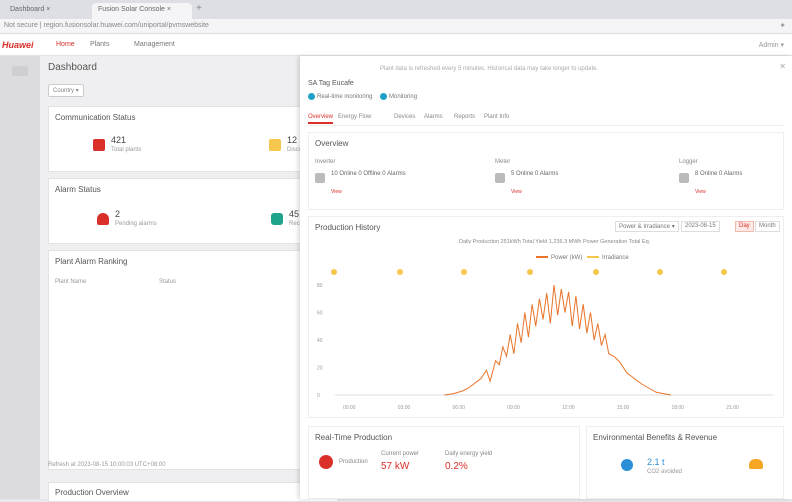  I want to click on production-label: Production, so click(353, 462).